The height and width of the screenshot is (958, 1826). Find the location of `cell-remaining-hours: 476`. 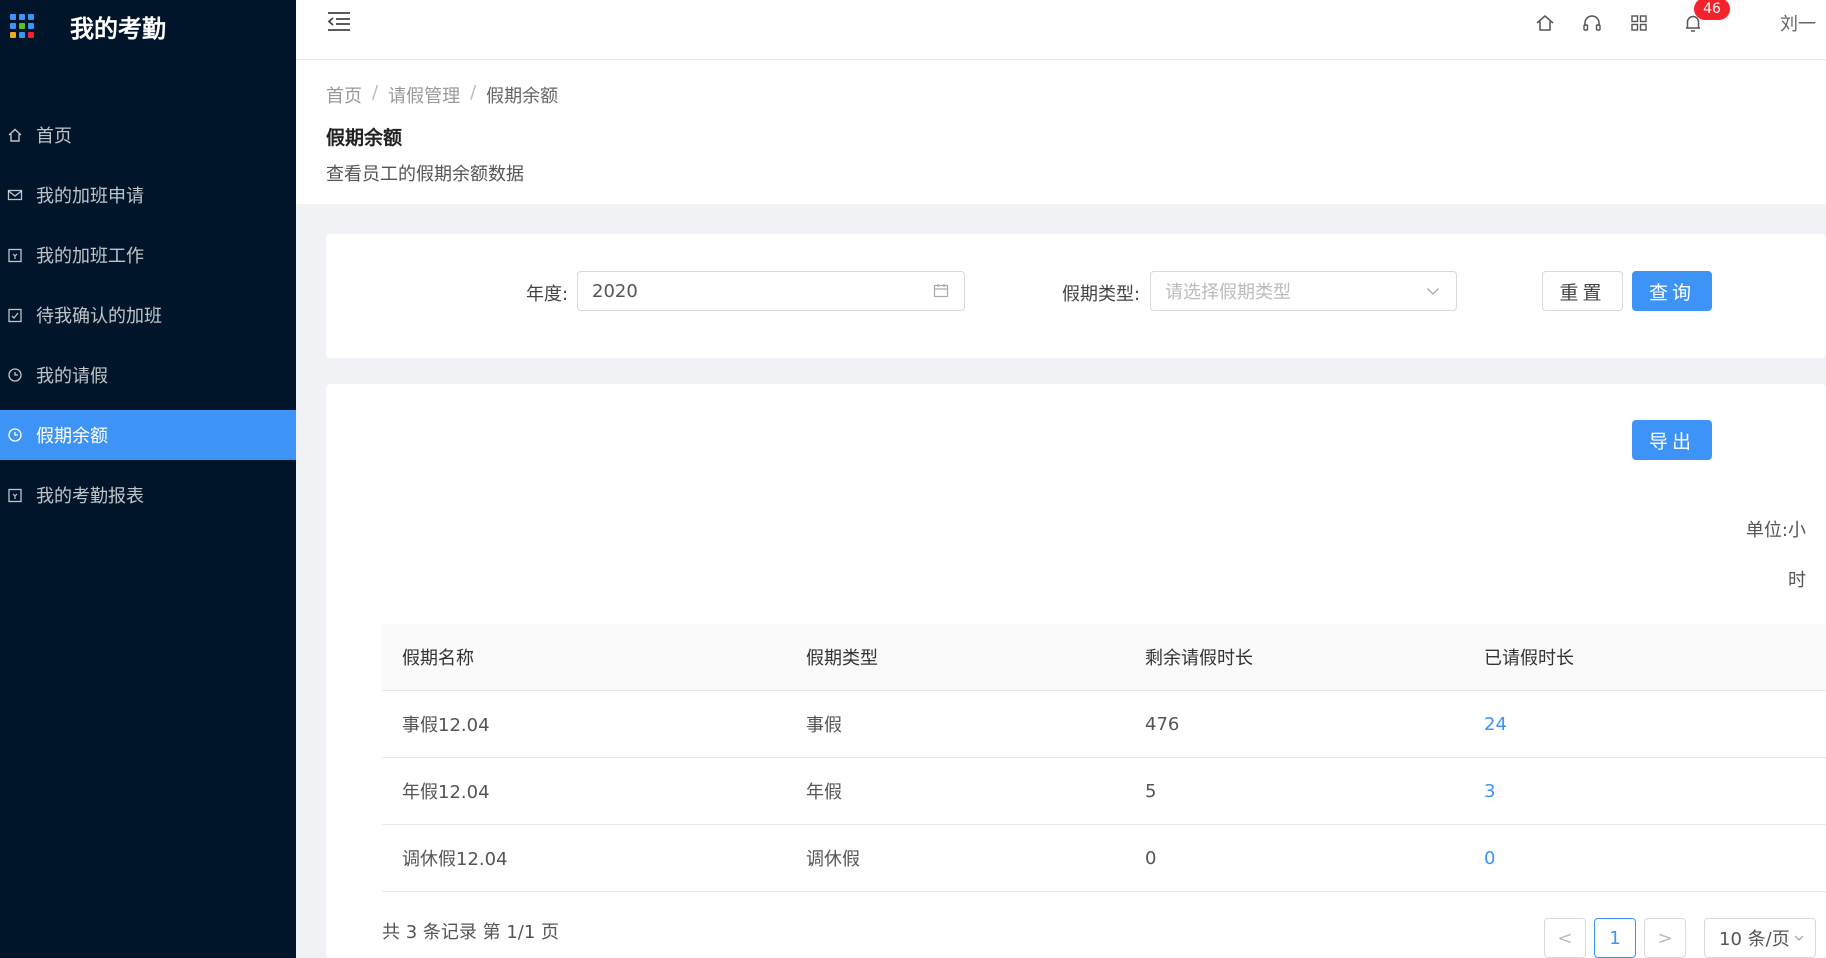

cell-remaining-hours: 476 is located at coordinates (1162, 724).